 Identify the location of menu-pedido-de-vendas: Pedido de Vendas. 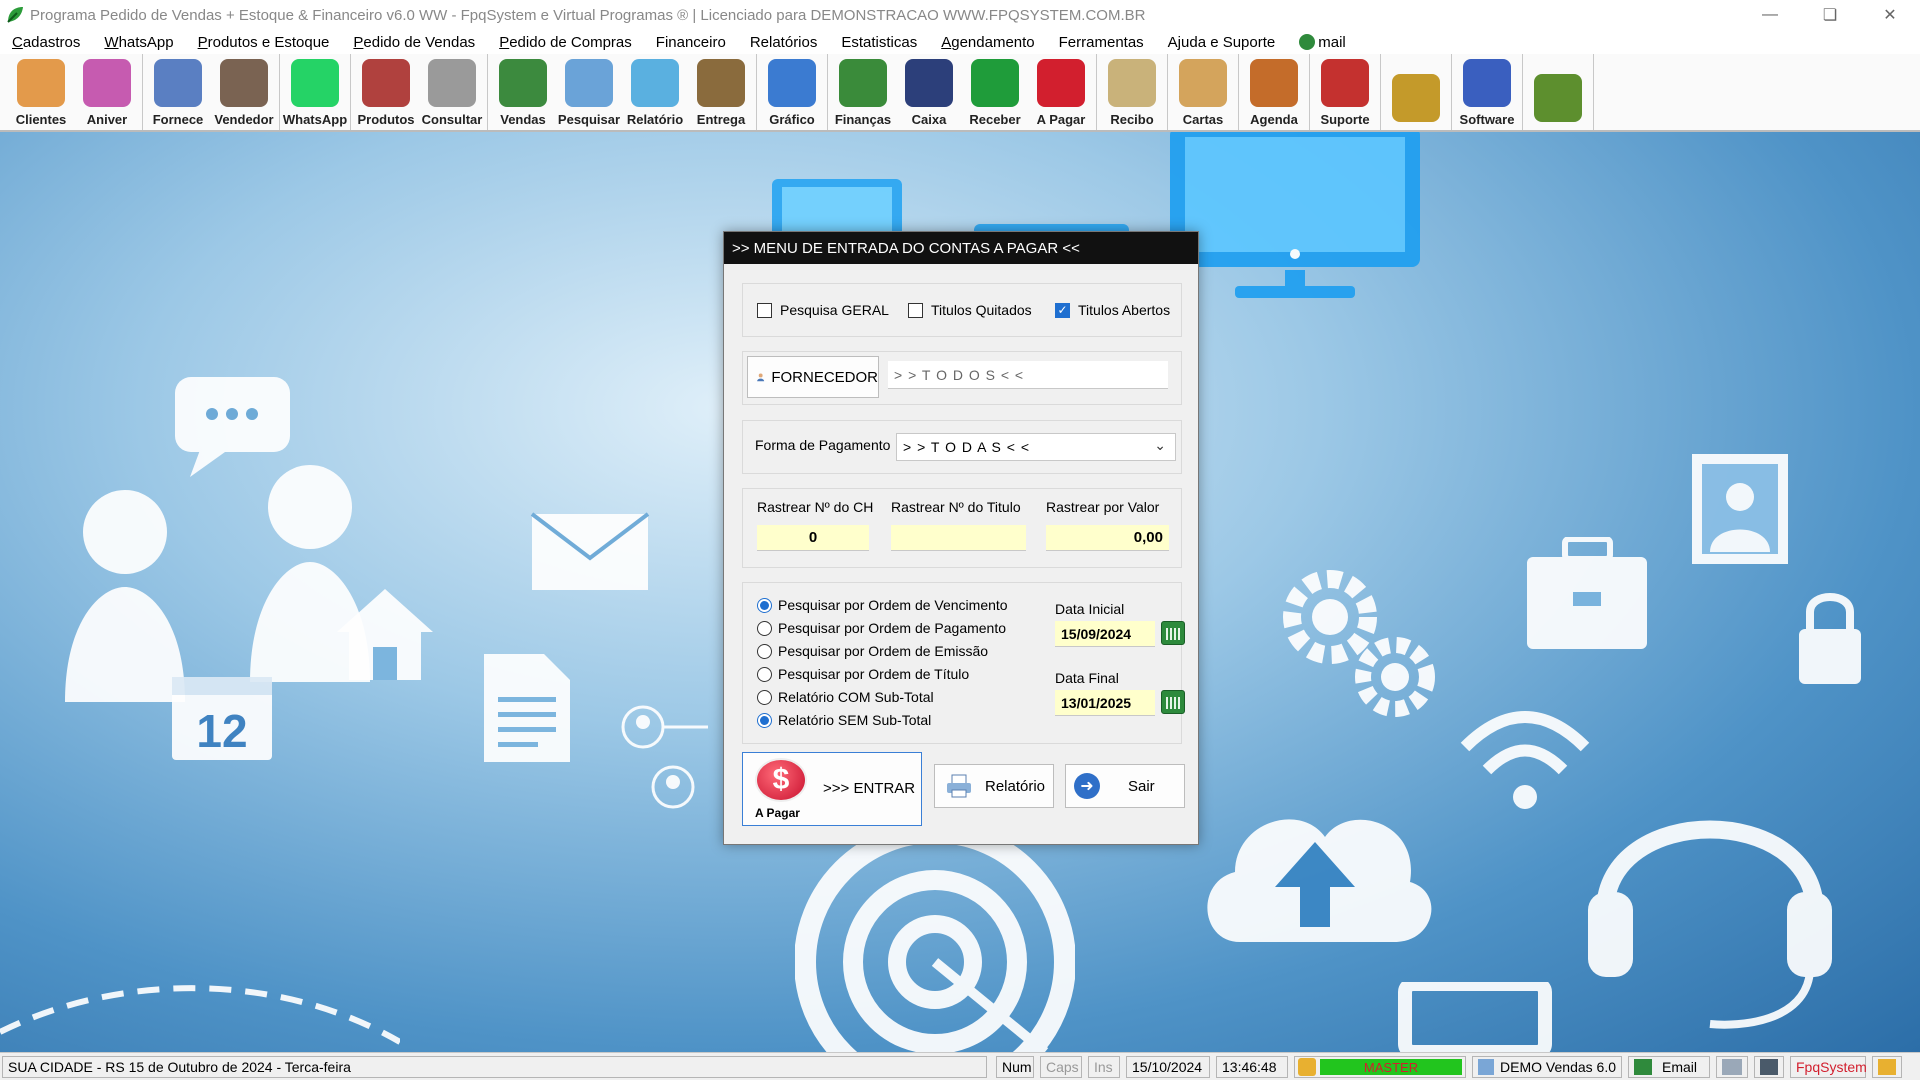
(414, 42).